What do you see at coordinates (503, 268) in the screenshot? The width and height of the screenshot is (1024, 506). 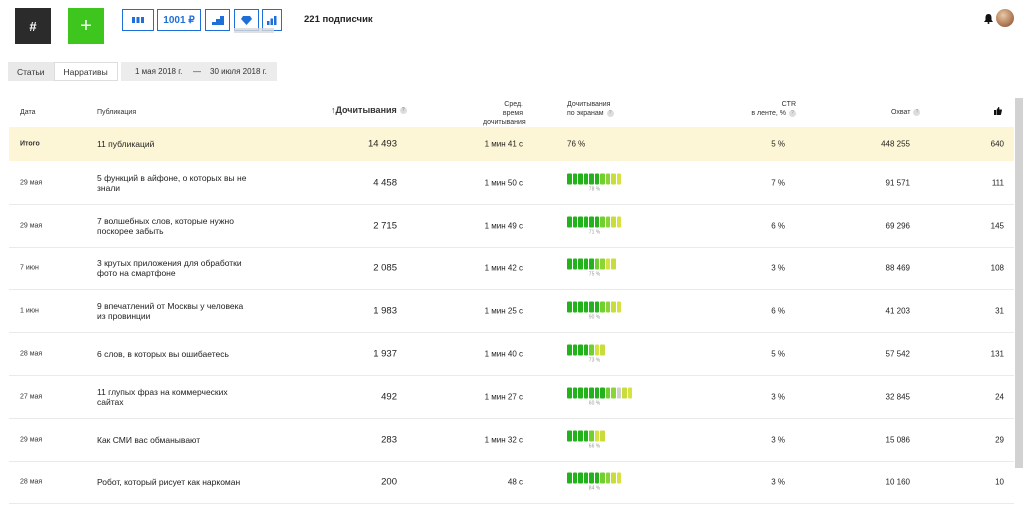 I see `row-time: 1 мин 42 с` at bounding box center [503, 268].